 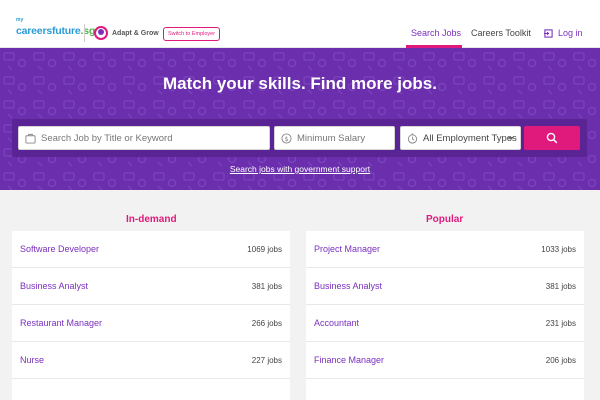 I want to click on search-button, so click(x=552, y=138).